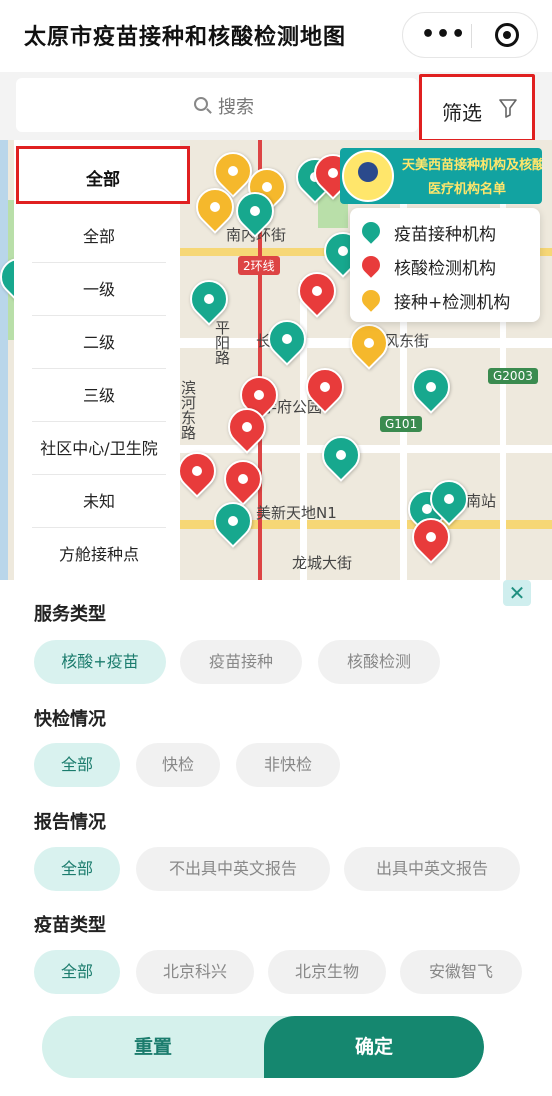 Image resolution: width=552 pixels, height=1096 pixels. I want to click on level-selected: 全部, so click(103, 175).